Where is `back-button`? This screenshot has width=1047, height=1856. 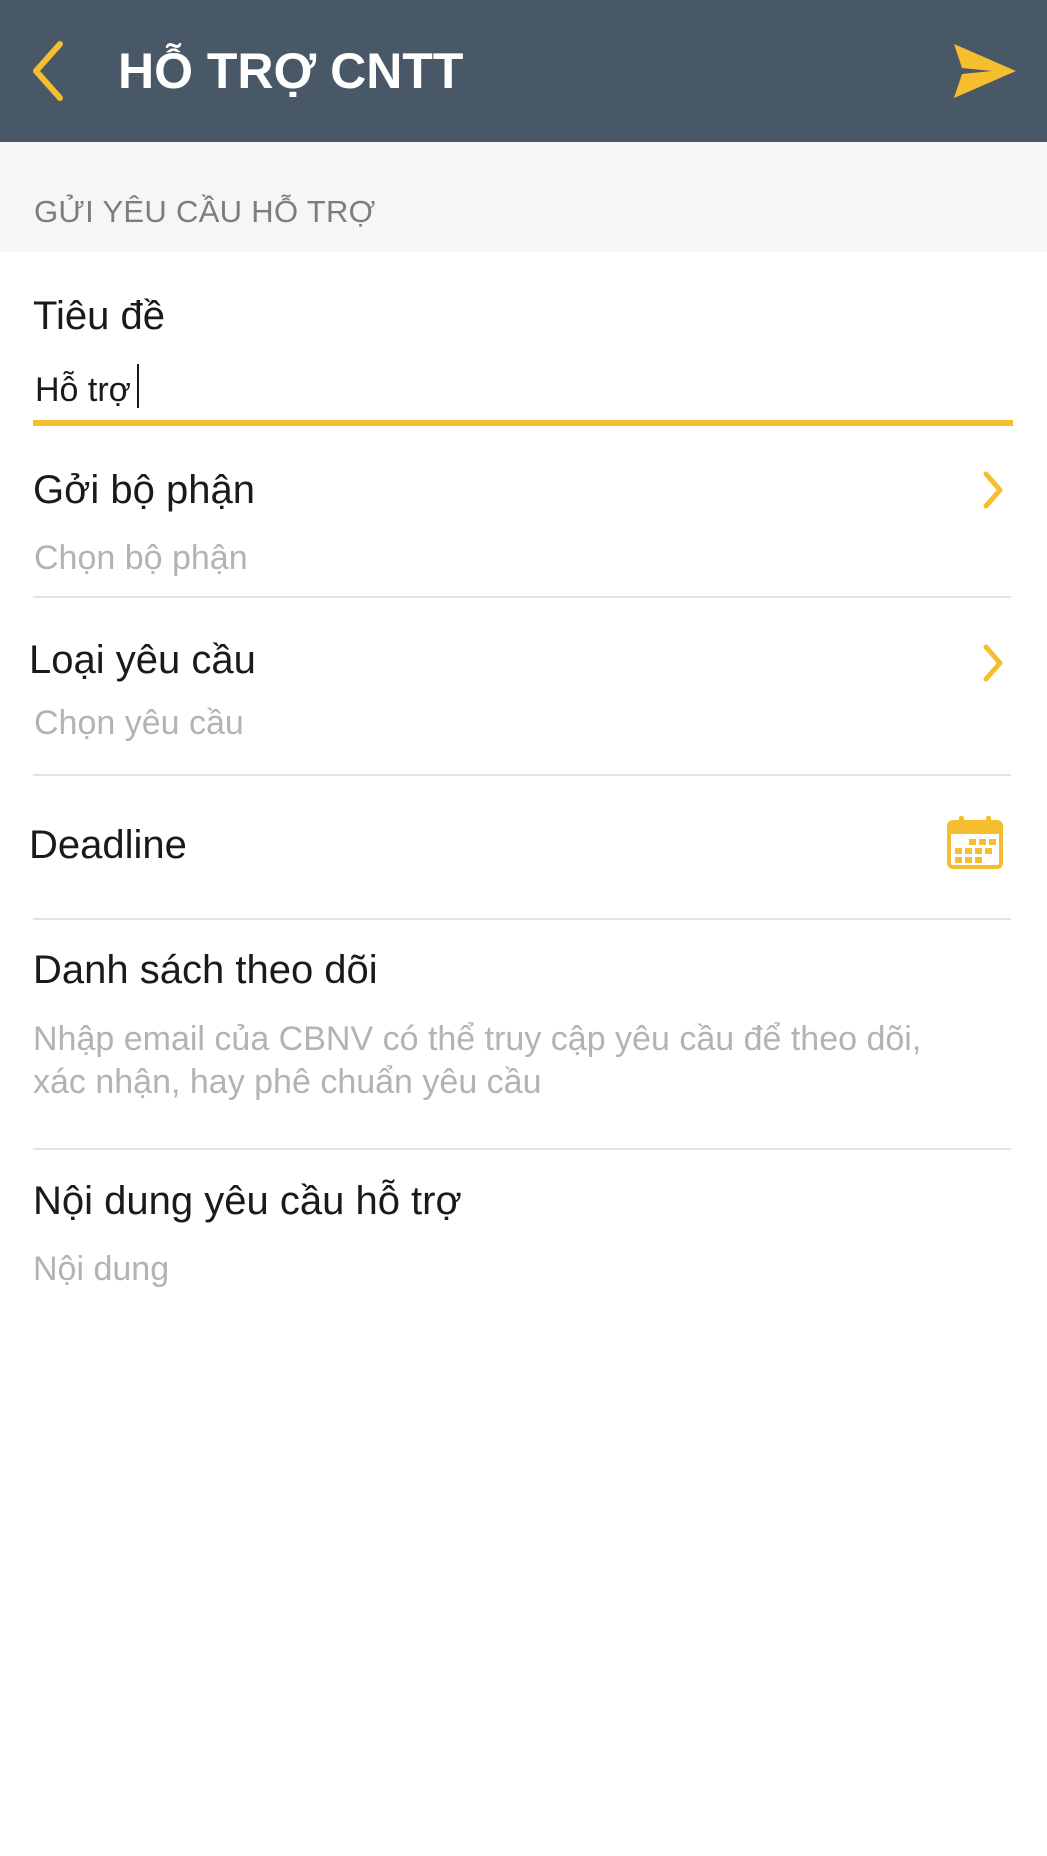
back-button is located at coordinates (53, 71).